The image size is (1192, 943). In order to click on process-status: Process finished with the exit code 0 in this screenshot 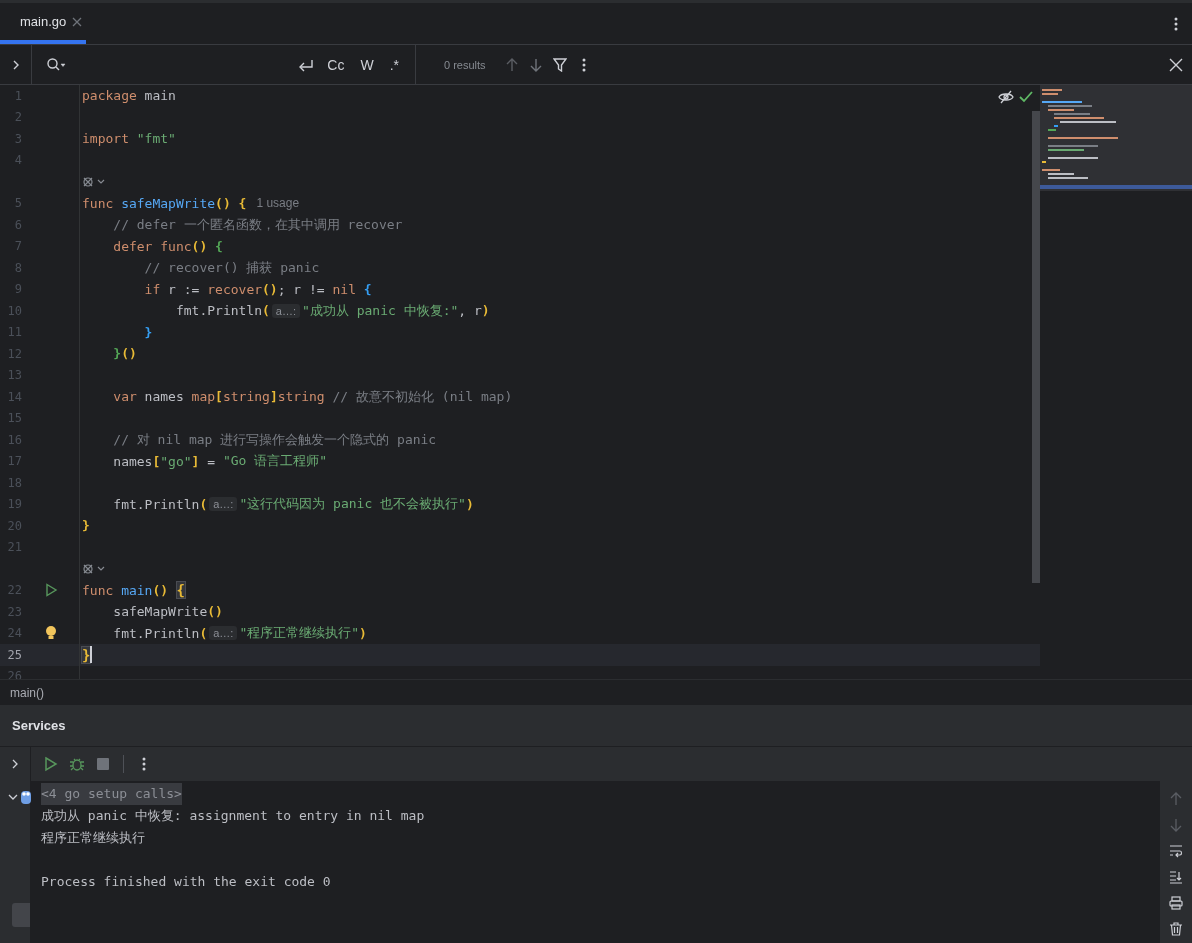, I will do `click(186, 882)`.